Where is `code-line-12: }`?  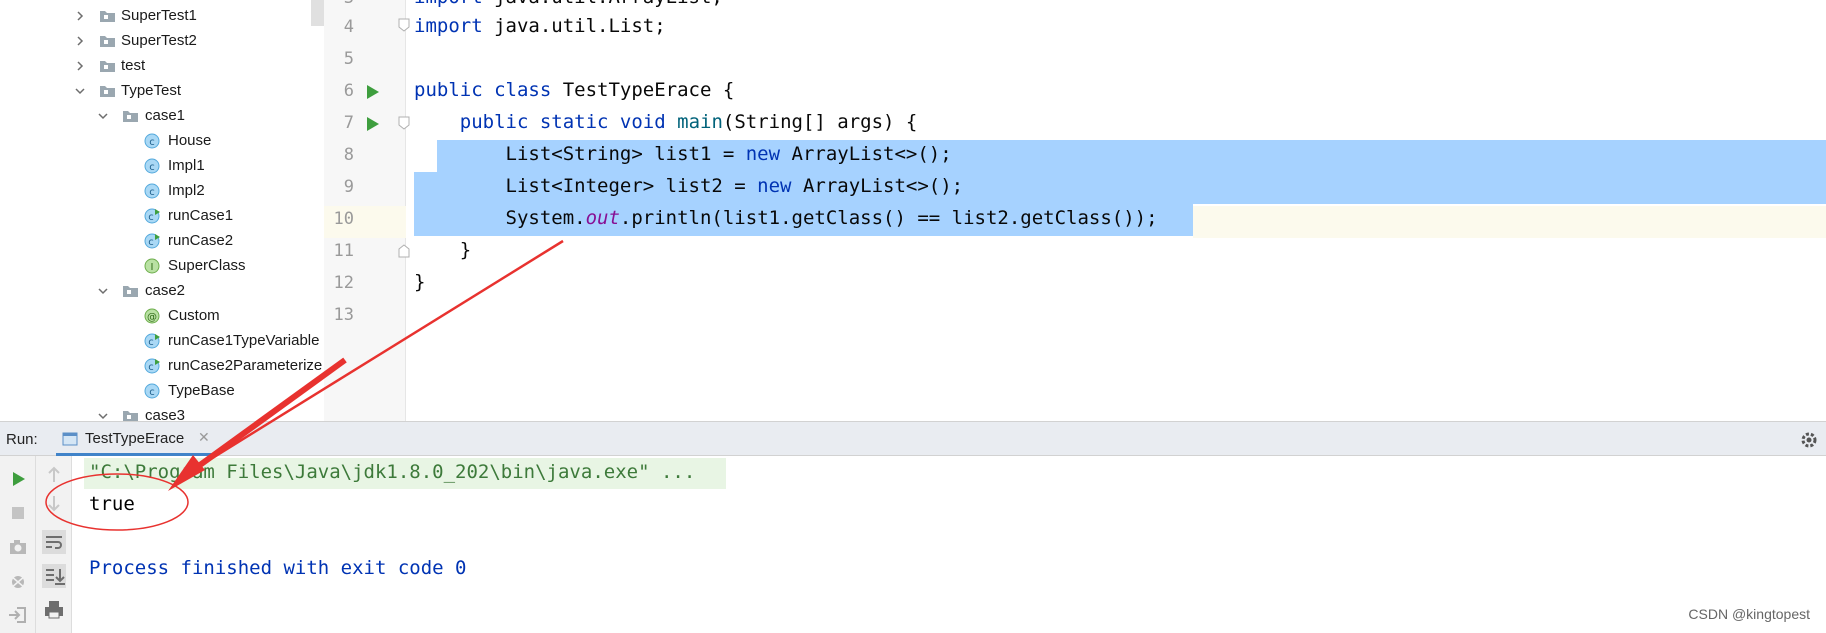
code-line-12: } is located at coordinates (419, 282).